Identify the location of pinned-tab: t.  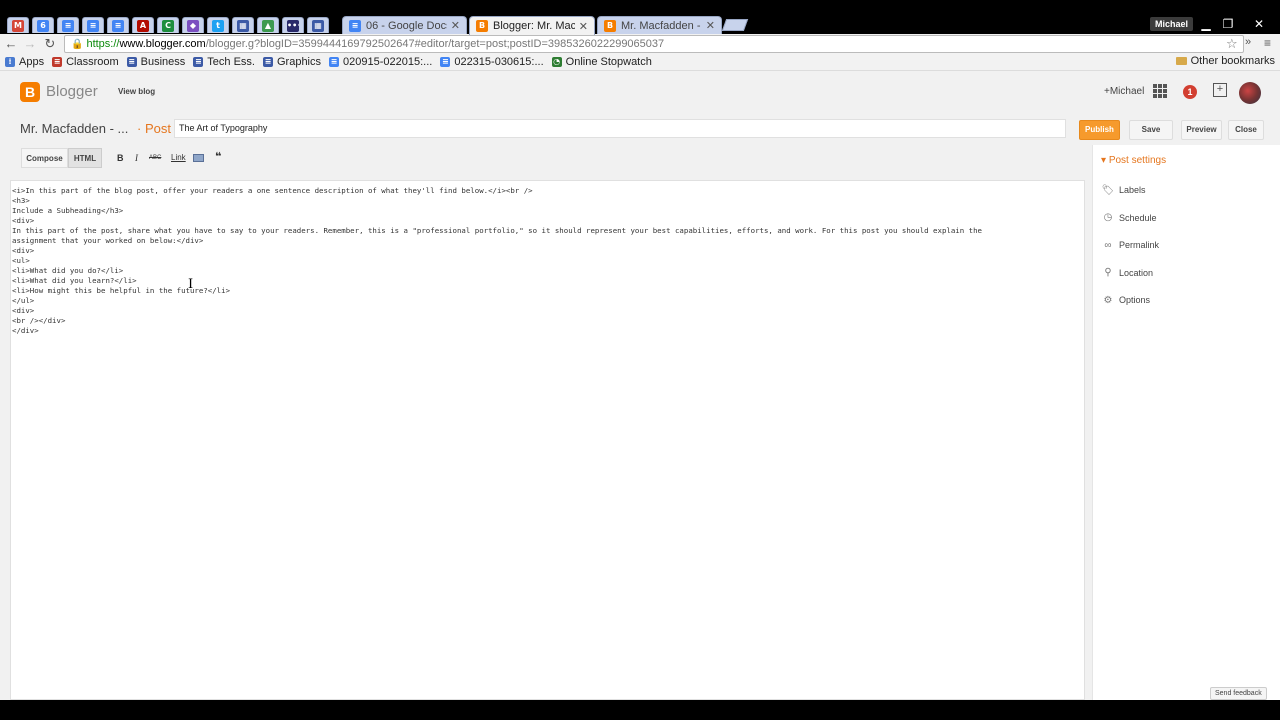
(218, 25).